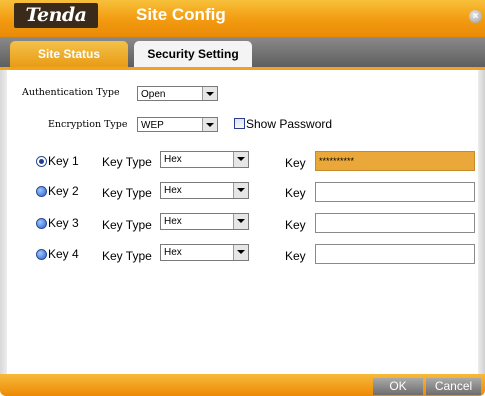 This screenshot has height=396, width=485. What do you see at coordinates (41, 191) in the screenshot?
I see `key2-radio` at bounding box center [41, 191].